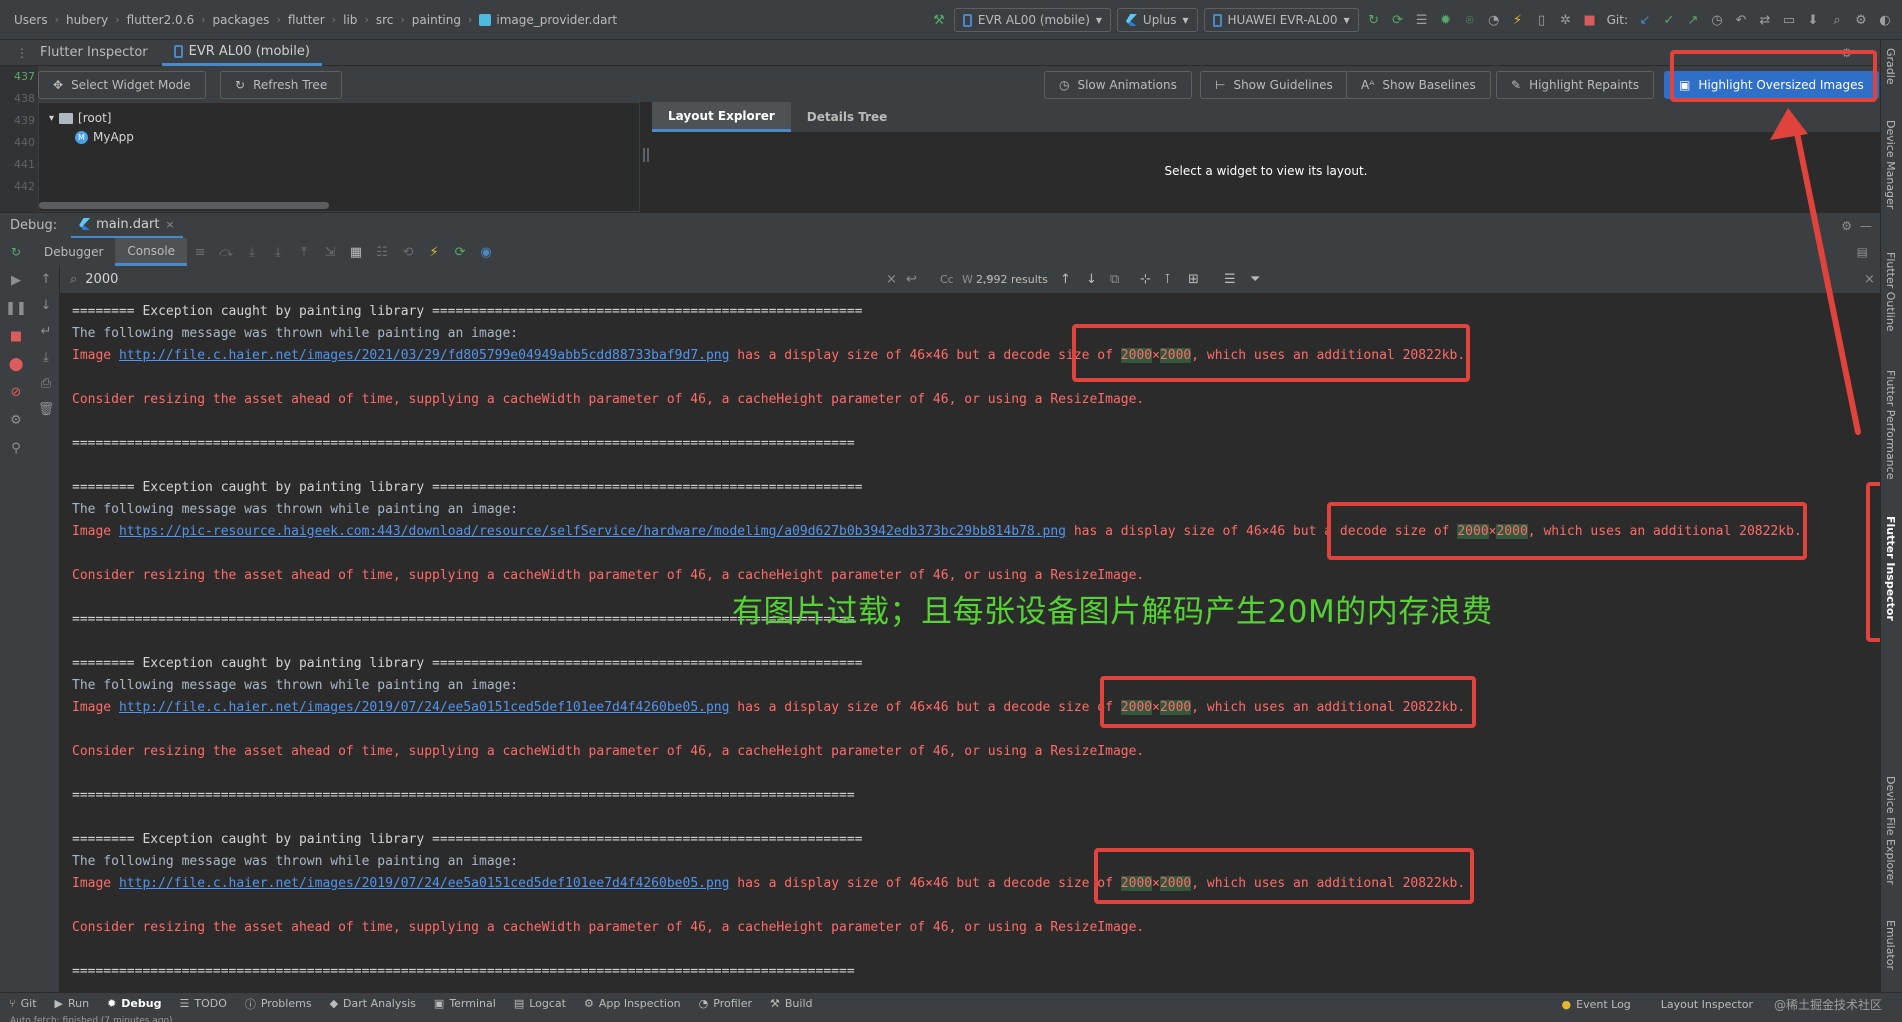  Describe the element at coordinates (356, 252) in the screenshot. I see `evaluate-icon: ▦` at that location.